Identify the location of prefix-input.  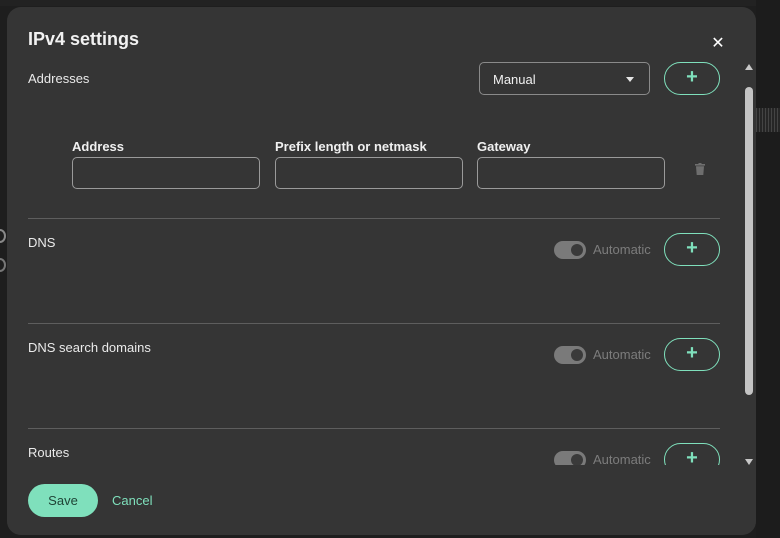
(369, 173).